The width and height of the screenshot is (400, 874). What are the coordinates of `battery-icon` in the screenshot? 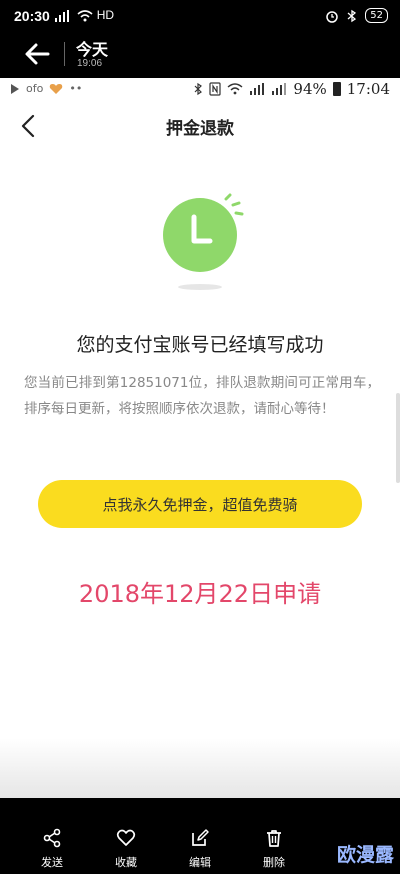 It's located at (336, 89).